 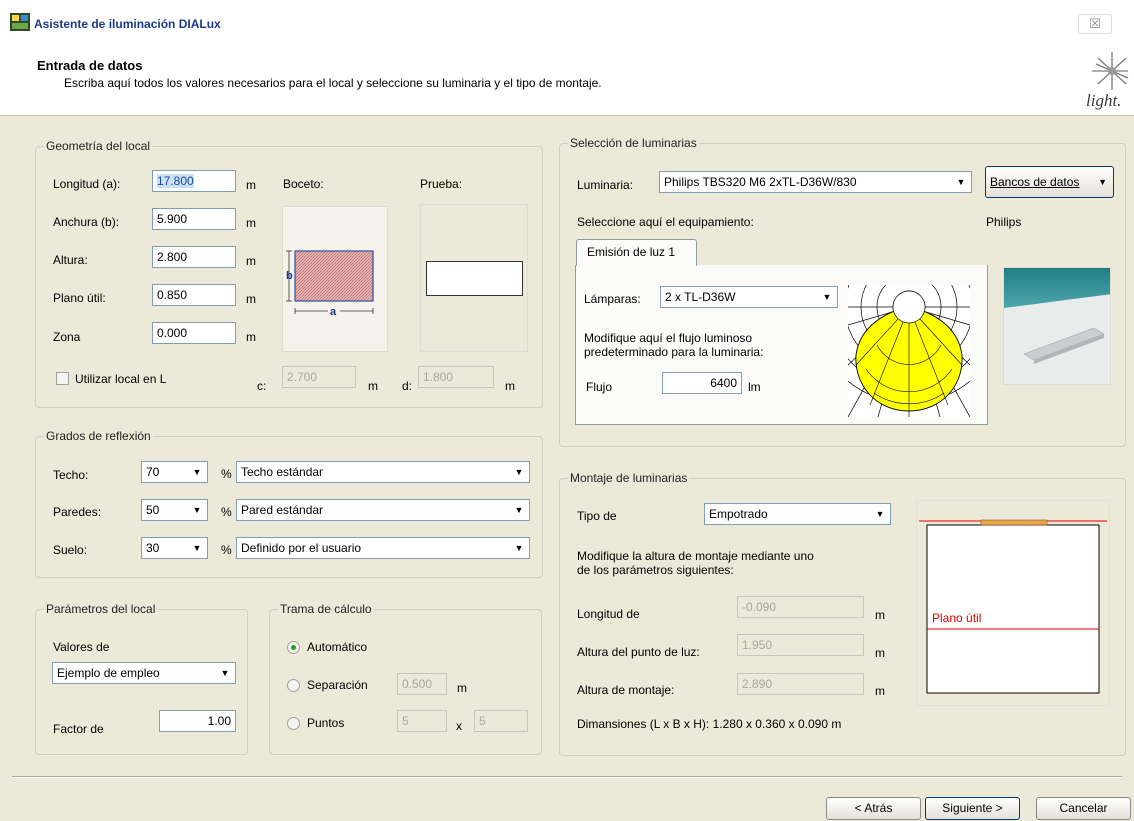 What do you see at coordinates (665, 222) in the screenshot?
I see `equipment-label: Seleccione aquí el equipamiento:` at bounding box center [665, 222].